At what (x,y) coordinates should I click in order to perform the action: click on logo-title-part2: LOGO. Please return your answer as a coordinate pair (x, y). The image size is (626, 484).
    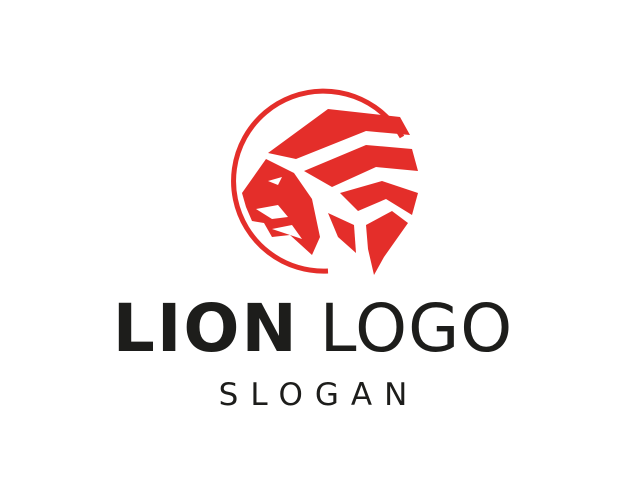
    Looking at the image, I should click on (416, 328).